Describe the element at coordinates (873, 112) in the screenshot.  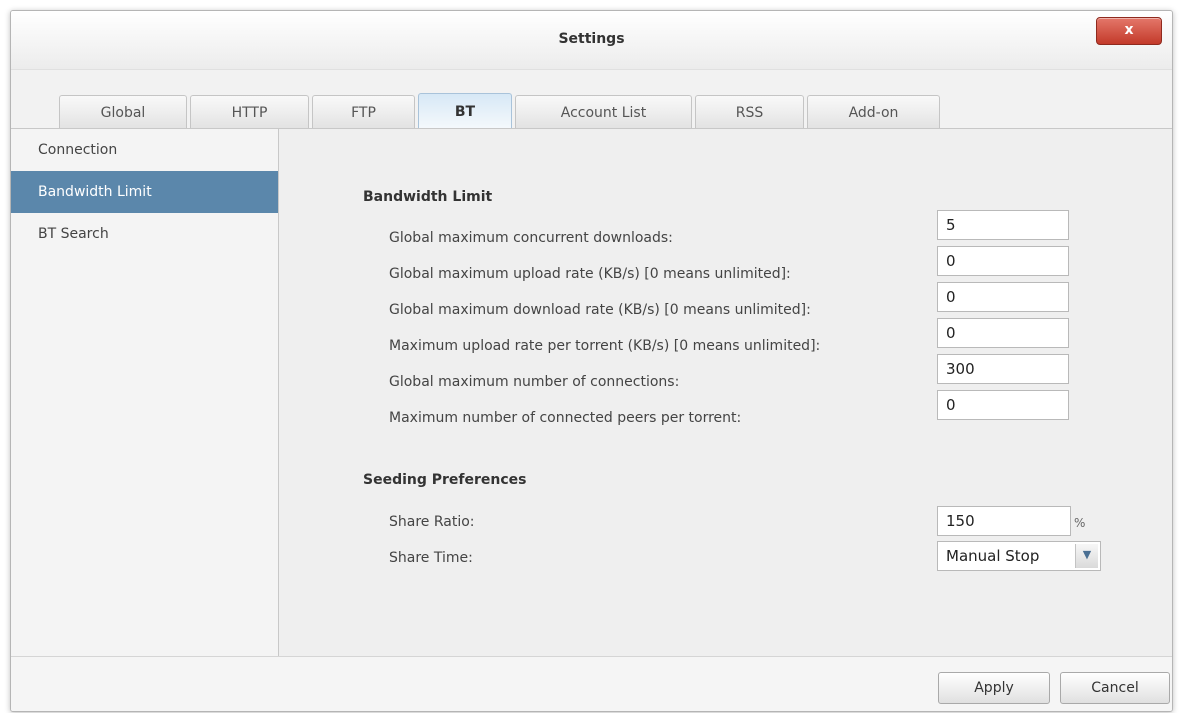
I see `tab-add-on: Add-on` at that location.